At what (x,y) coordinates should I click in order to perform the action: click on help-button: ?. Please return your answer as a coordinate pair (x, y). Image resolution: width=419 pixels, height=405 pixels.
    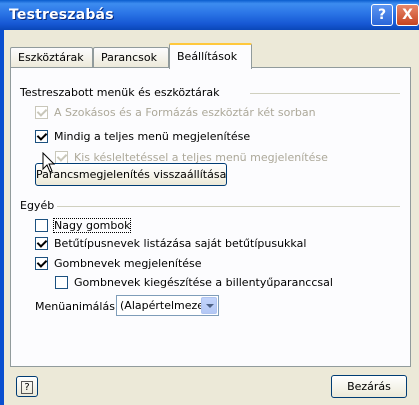
    Looking at the image, I should click on (27, 386).